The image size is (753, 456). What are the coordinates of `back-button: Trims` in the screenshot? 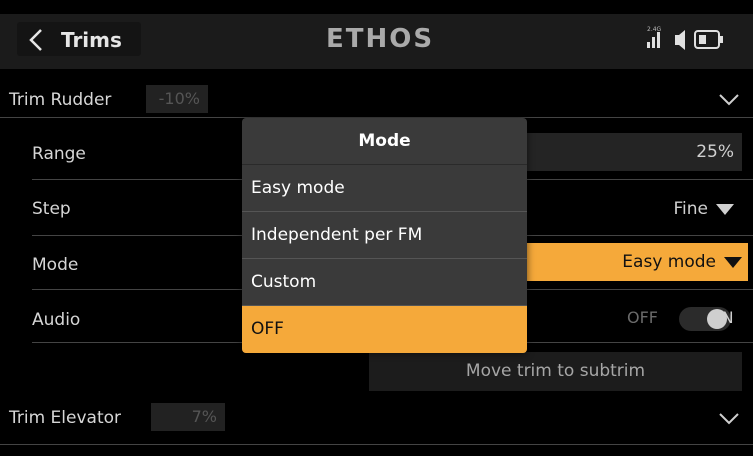 It's located at (79, 39).